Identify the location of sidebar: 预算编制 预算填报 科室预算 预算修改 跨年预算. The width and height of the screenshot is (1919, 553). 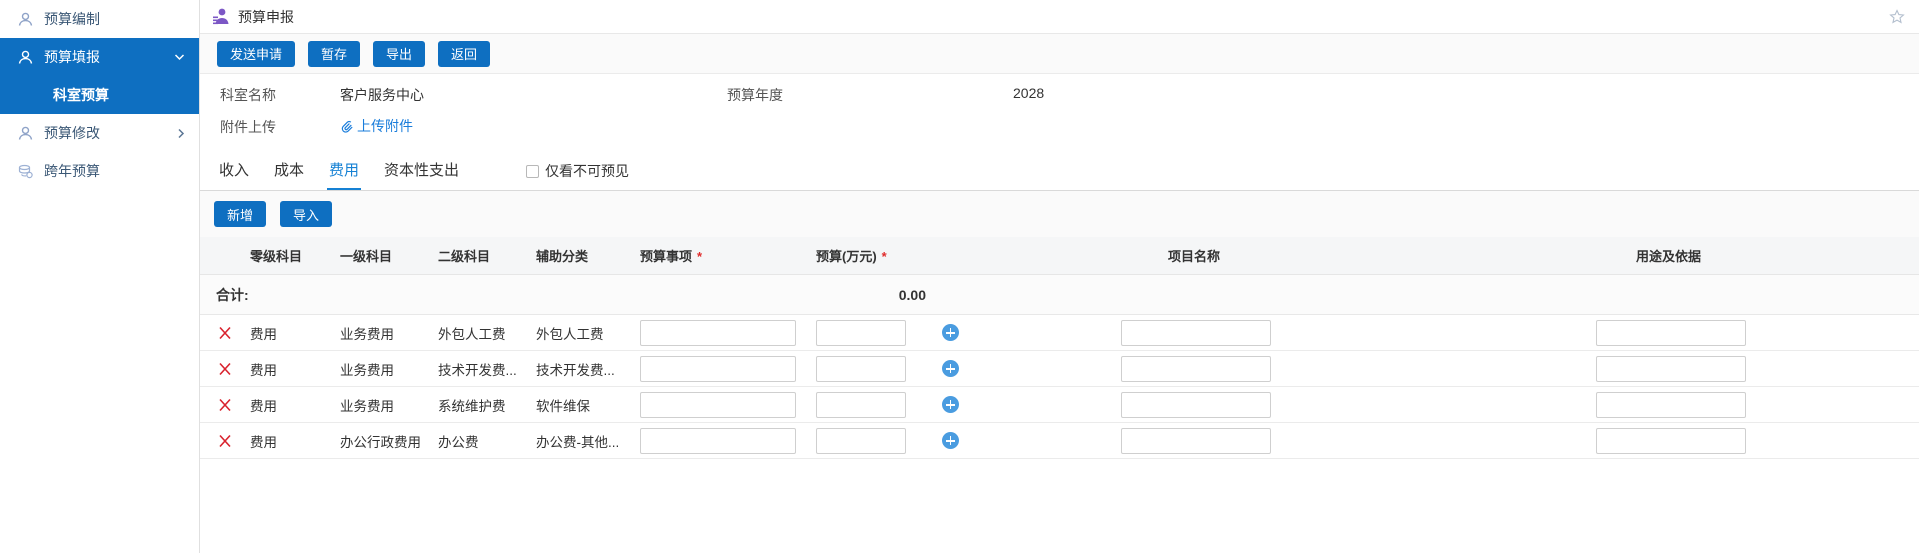
(100, 276).